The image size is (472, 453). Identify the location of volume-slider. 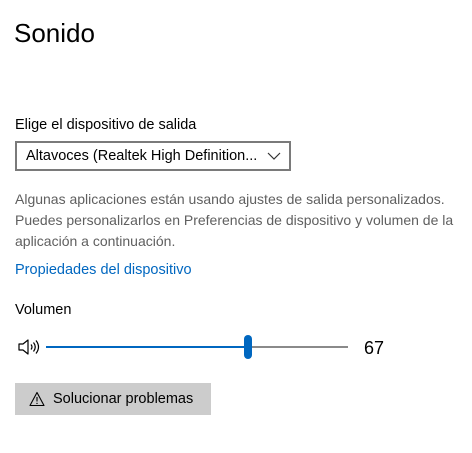
(197, 347).